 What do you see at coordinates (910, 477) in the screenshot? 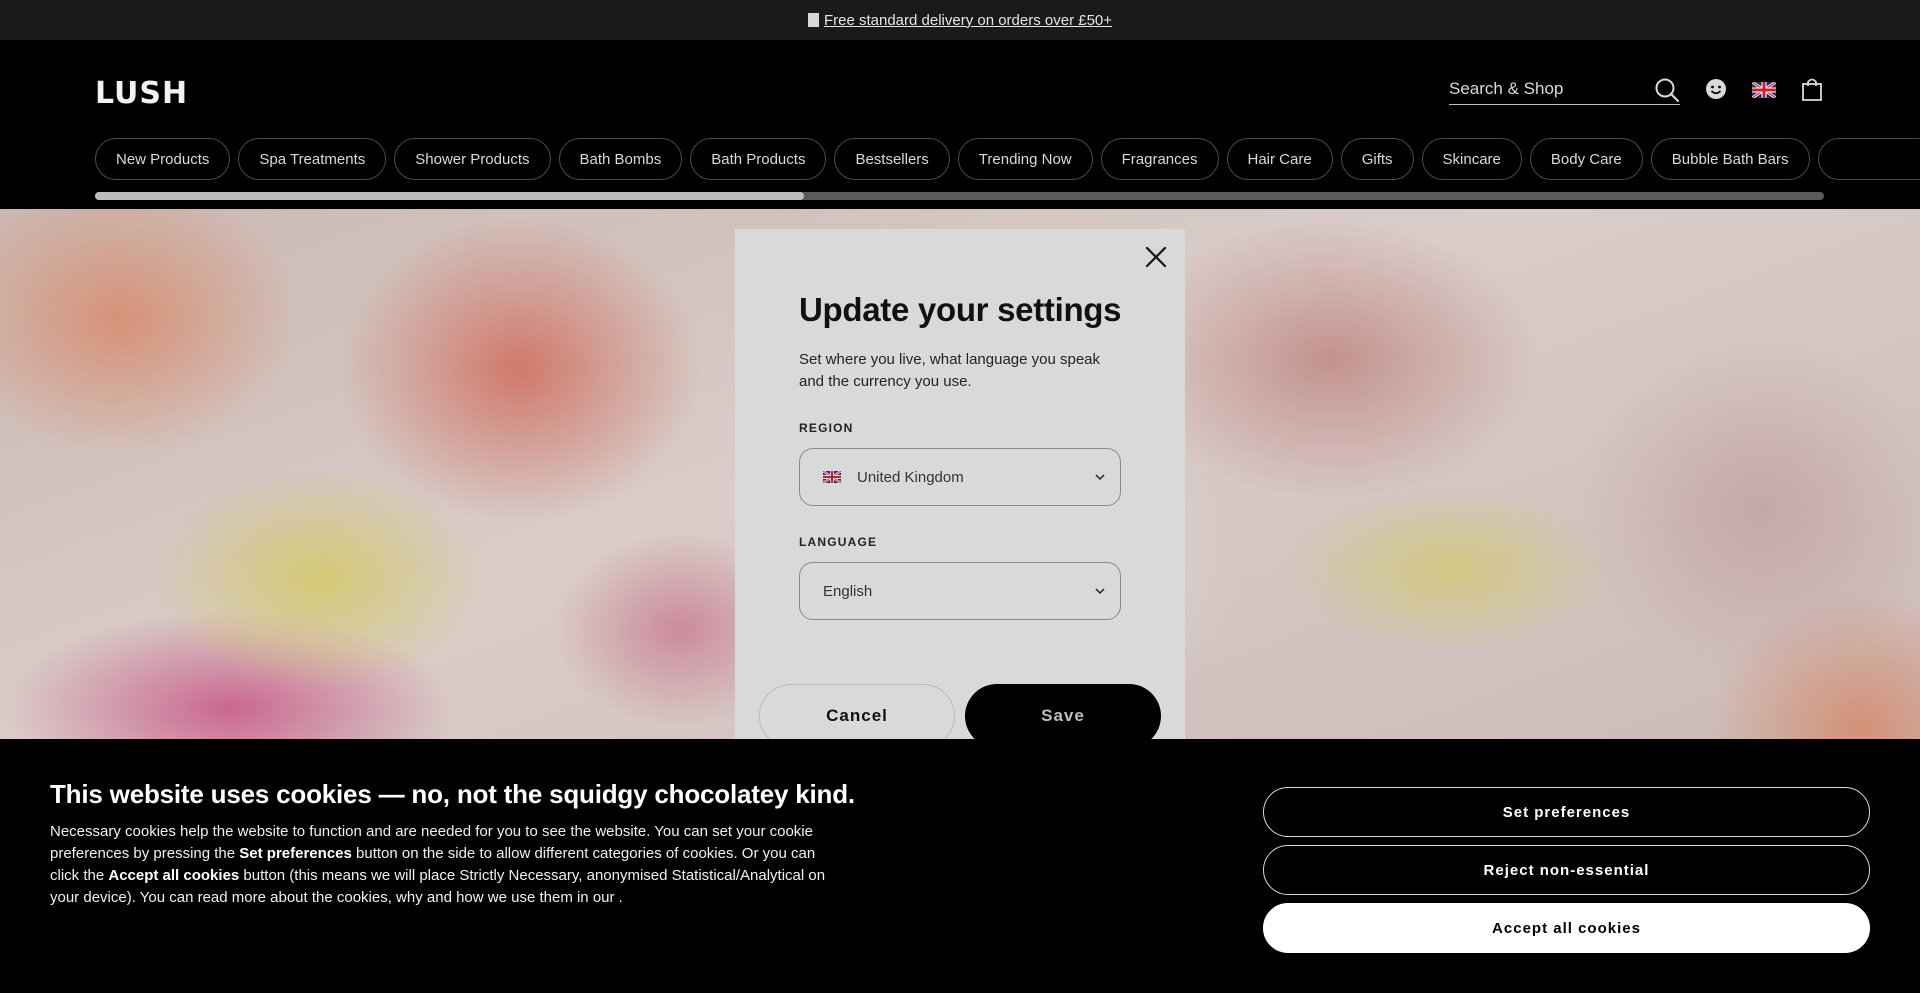
I see `region-value: United Kingdom` at bounding box center [910, 477].